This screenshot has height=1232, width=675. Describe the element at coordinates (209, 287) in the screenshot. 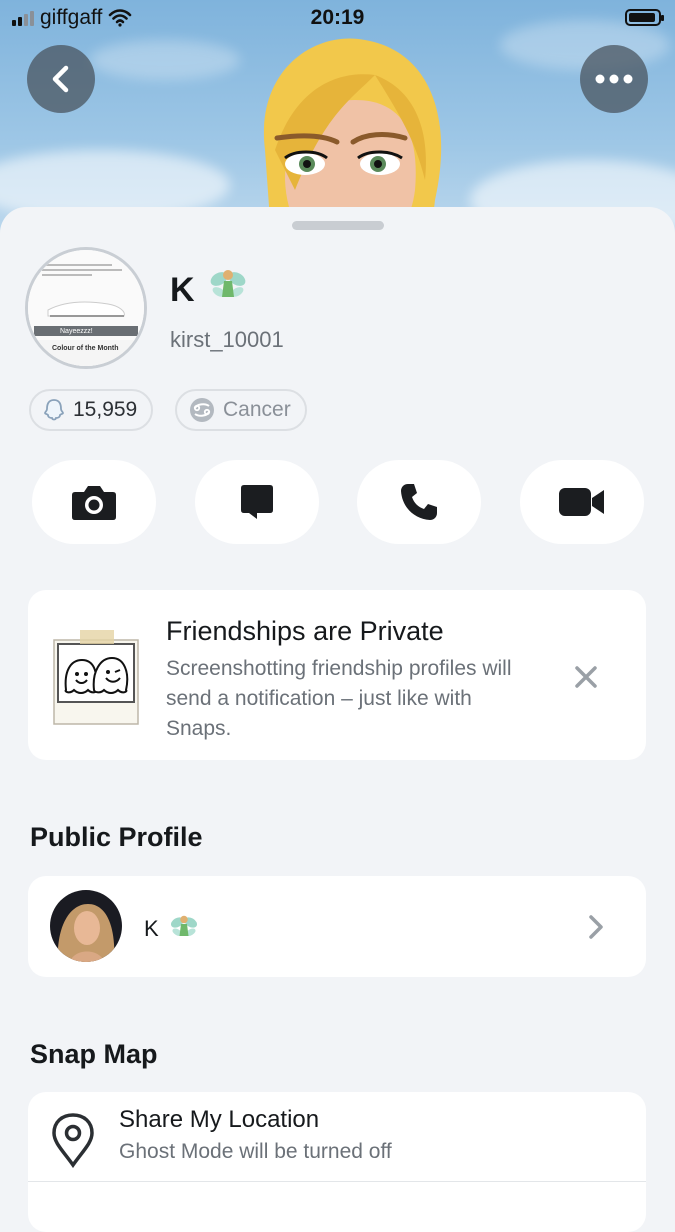

I see `display-name: K` at that location.